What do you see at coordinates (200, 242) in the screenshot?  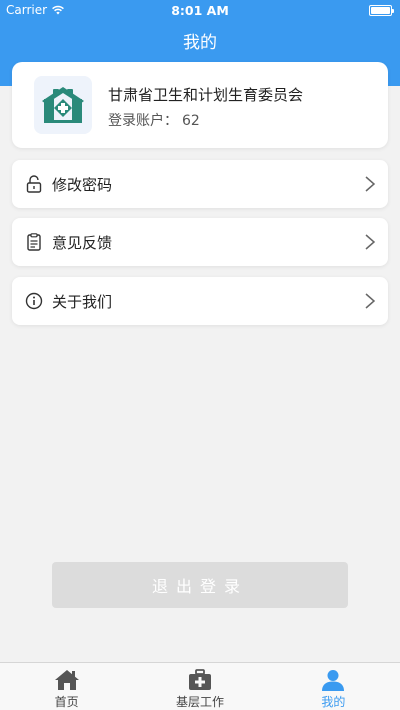 I see `menu-item-feedback: 意见反馈` at bounding box center [200, 242].